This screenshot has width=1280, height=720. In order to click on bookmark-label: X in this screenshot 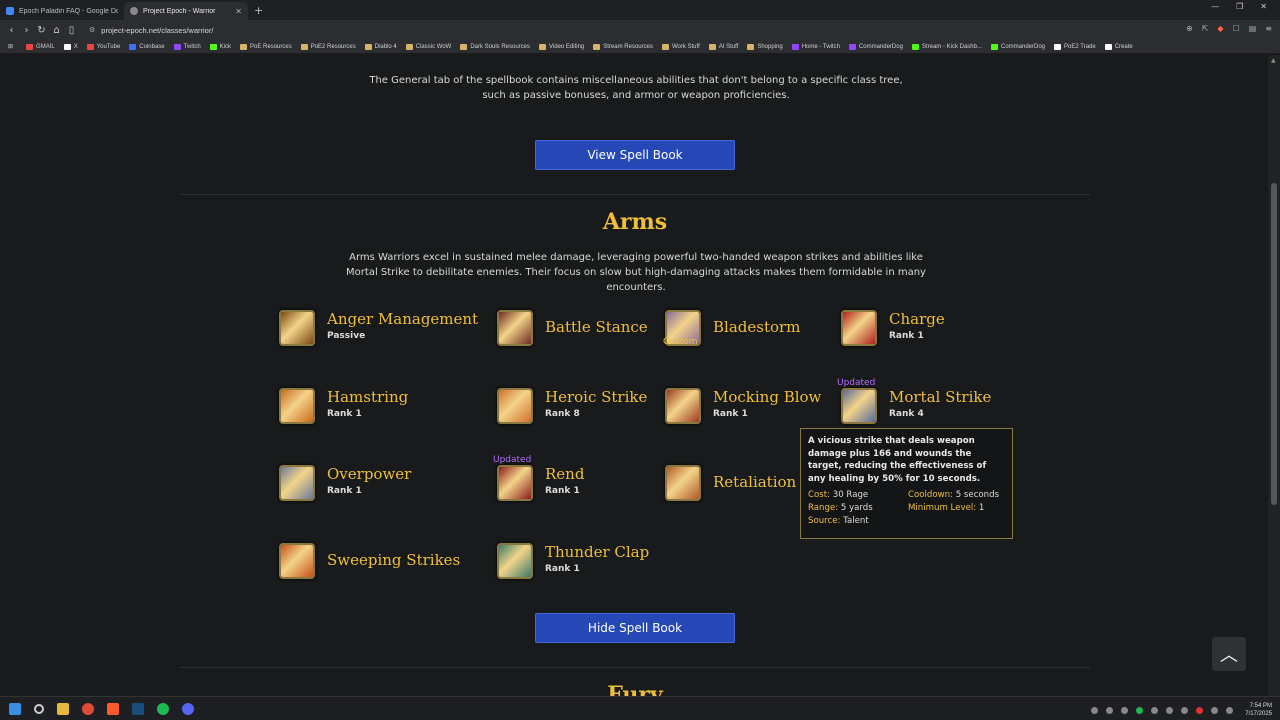, I will do `click(75, 46)`.